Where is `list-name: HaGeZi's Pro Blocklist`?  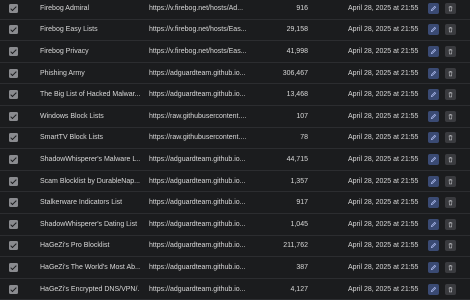
list-name: HaGeZi's Pro Blocklist is located at coordinates (75, 246).